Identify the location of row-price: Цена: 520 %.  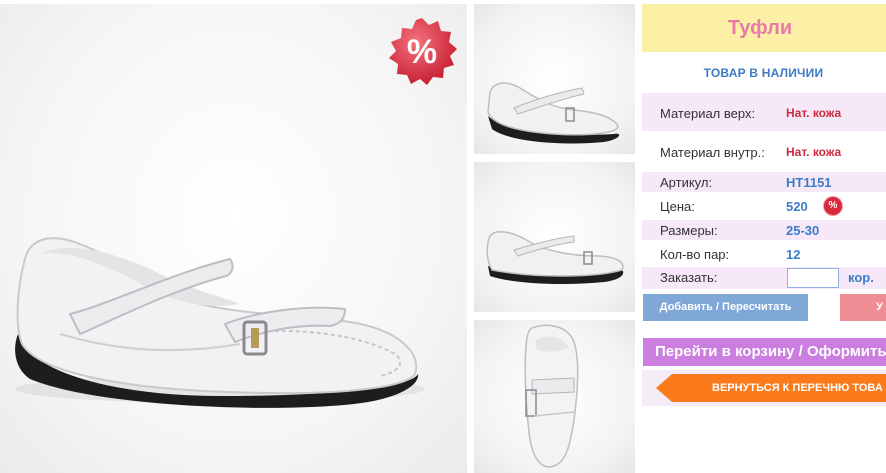
(764, 206).